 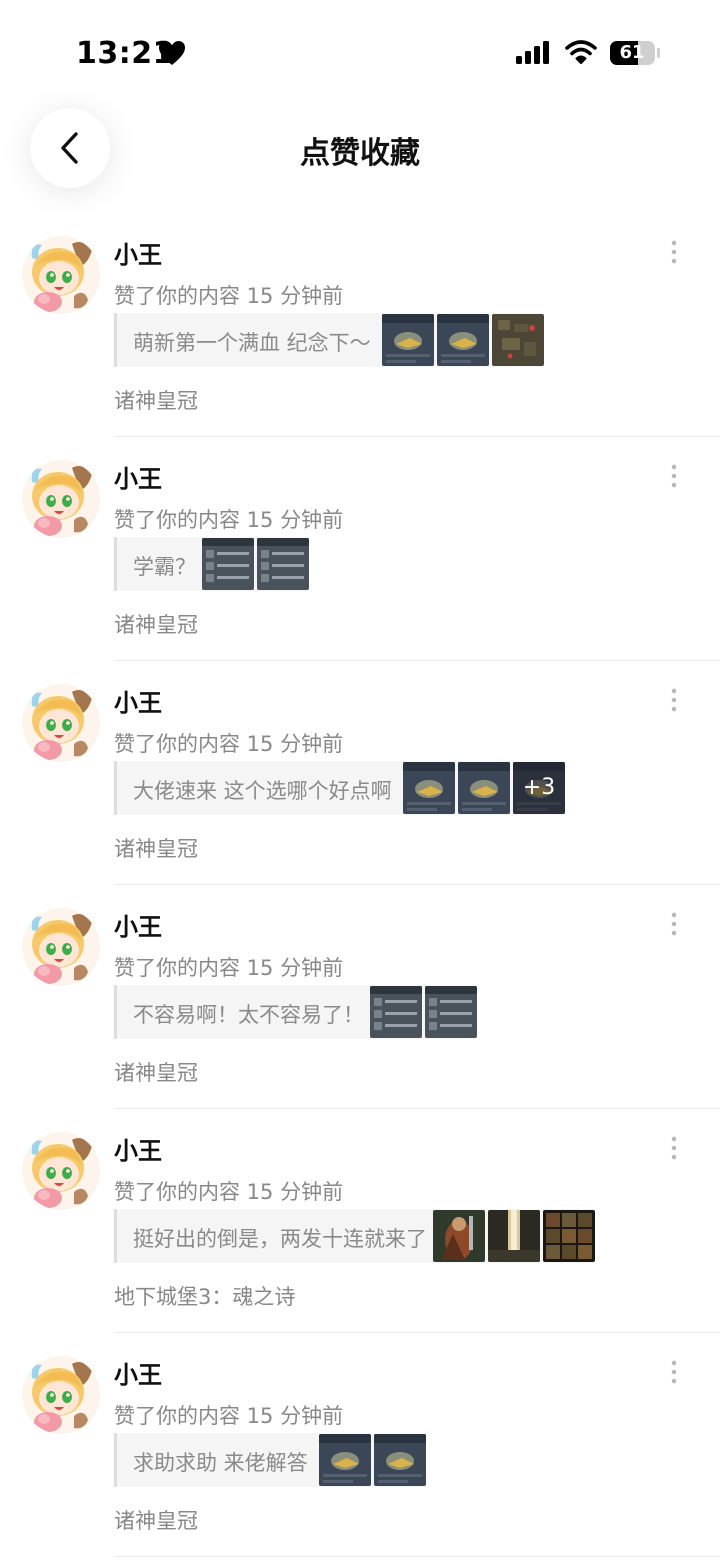 I want to click on quoted-post: 求助求助 来佬解答, so click(x=270, y=1460).